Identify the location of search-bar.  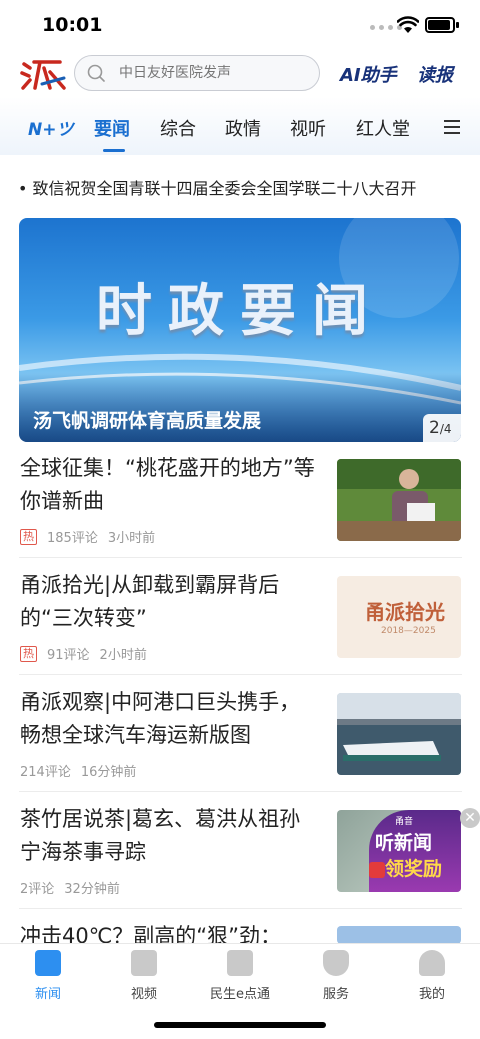
(197, 73).